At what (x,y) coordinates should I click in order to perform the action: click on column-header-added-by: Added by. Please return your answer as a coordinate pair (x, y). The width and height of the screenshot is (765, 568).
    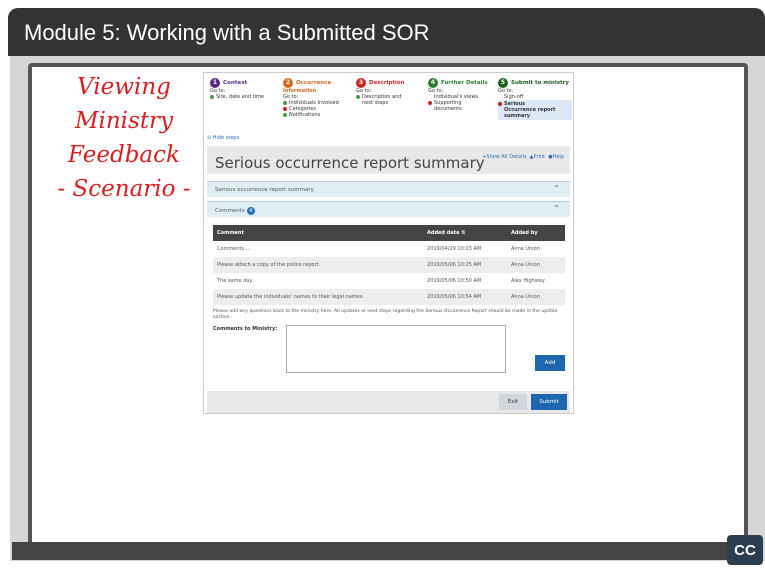
    Looking at the image, I should click on (536, 233).